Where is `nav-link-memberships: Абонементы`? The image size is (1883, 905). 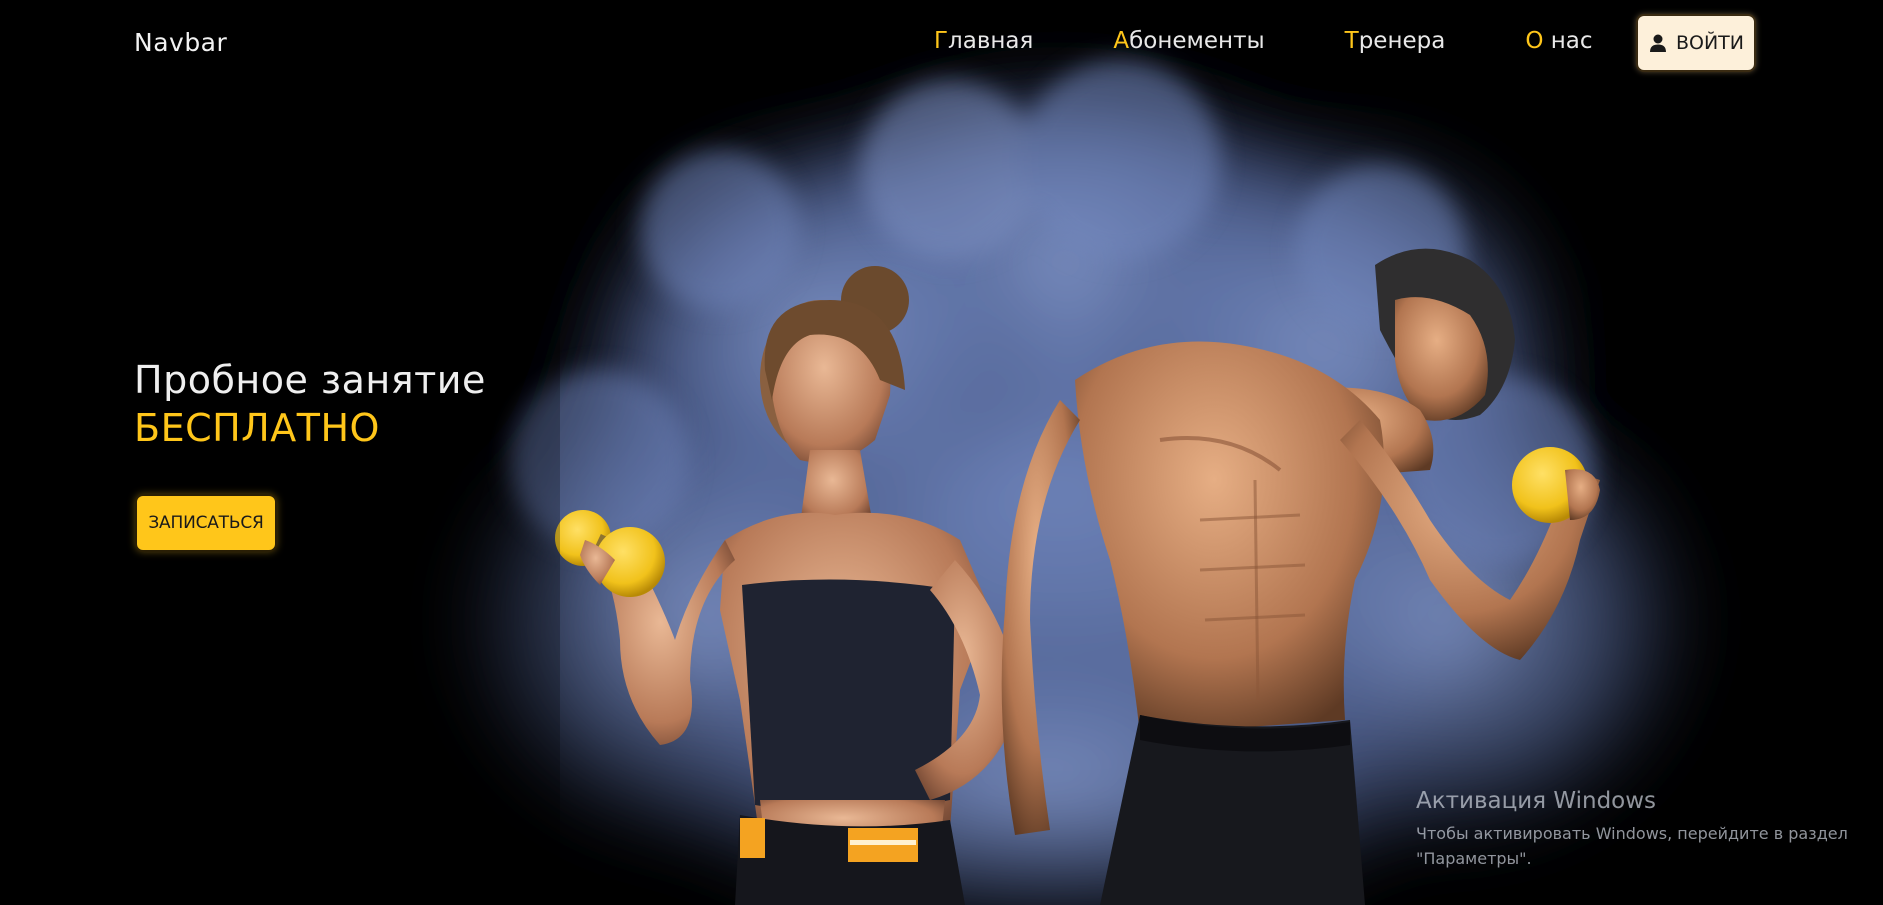 nav-link-memberships: Абонементы is located at coordinates (1188, 41).